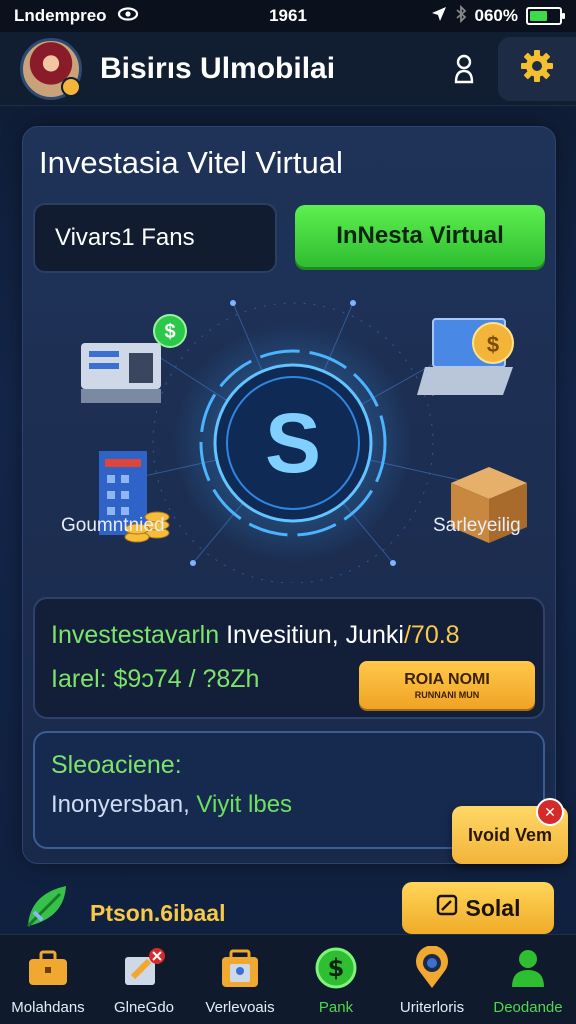  What do you see at coordinates (125, 237) in the screenshot?
I see `funds-label: Vivars1 Fans` at bounding box center [125, 237].